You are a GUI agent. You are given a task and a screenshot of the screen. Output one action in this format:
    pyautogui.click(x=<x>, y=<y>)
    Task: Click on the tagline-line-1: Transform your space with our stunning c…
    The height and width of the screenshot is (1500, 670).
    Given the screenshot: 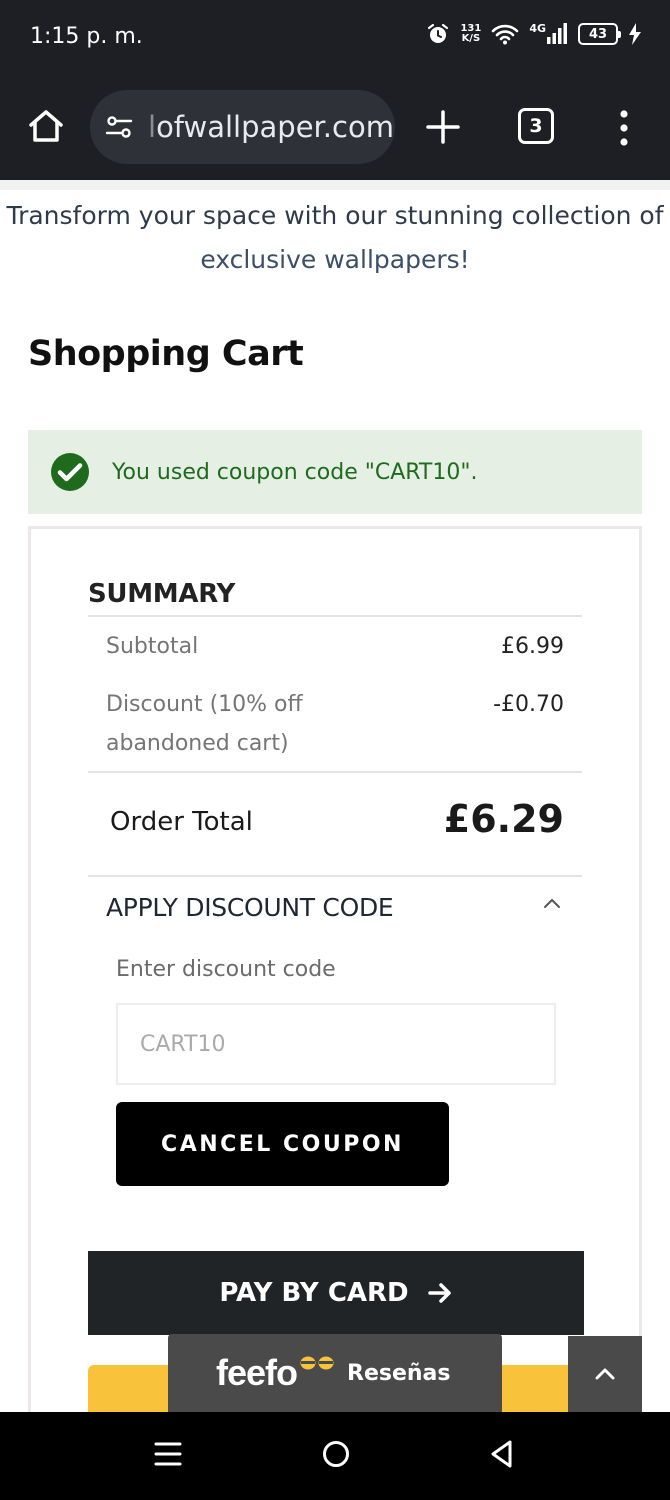 What is the action you would take?
    pyautogui.click(x=335, y=215)
    